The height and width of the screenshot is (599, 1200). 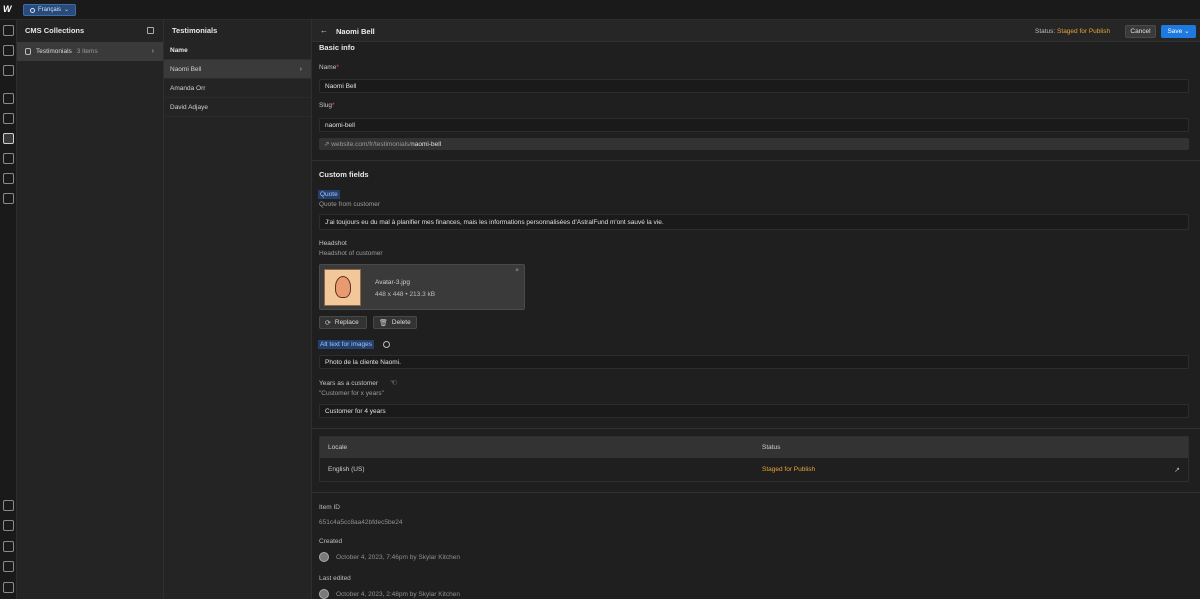 I want to click on page-title: Naomi Bell, so click(x=355, y=31).